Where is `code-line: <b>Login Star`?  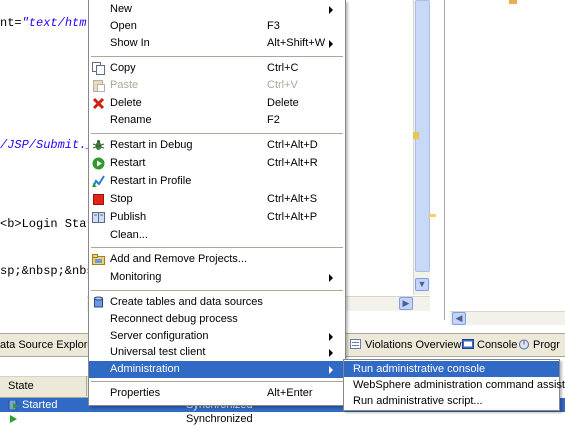
code-line: <b>Login Star is located at coordinates (47, 224).